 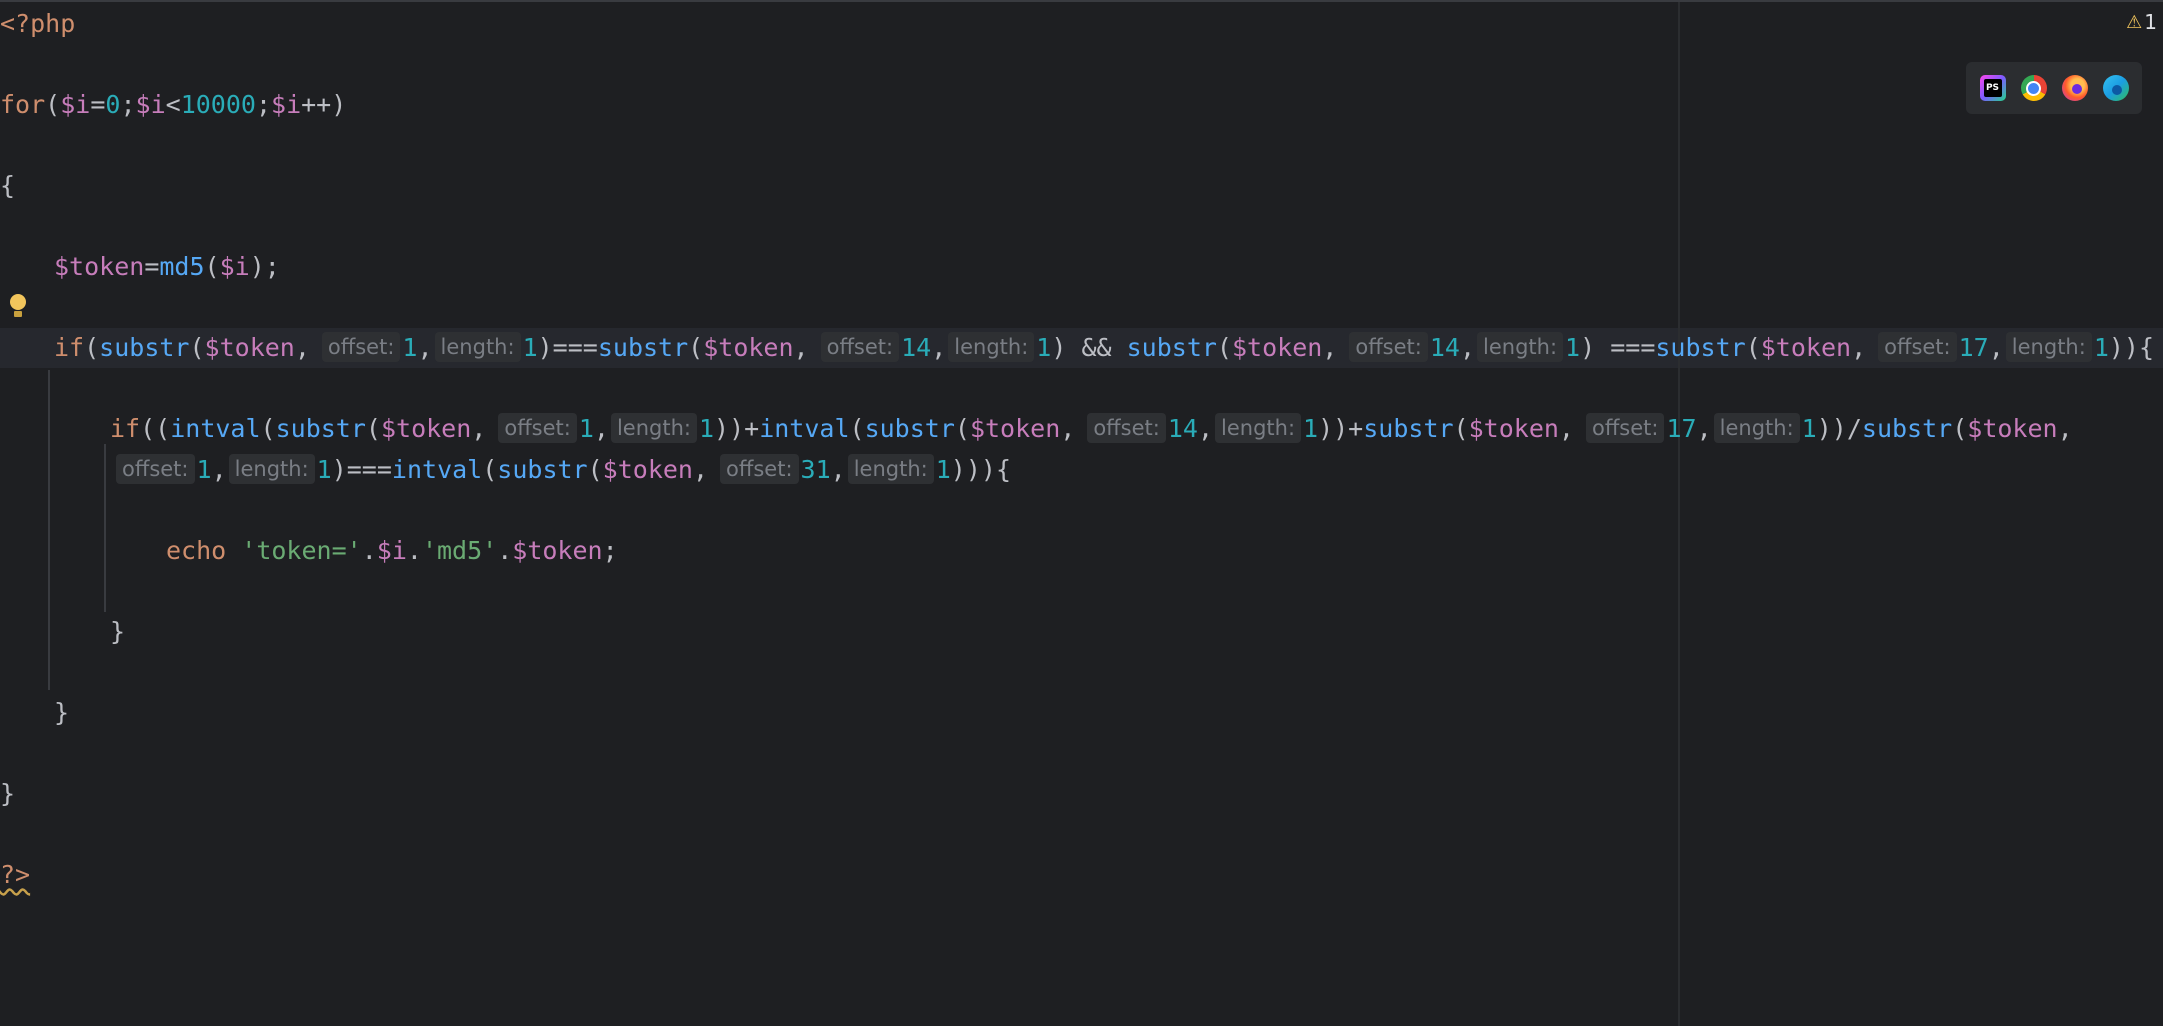 I want to click on phpstorm-icon: PS, so click(x=1992, y=88).